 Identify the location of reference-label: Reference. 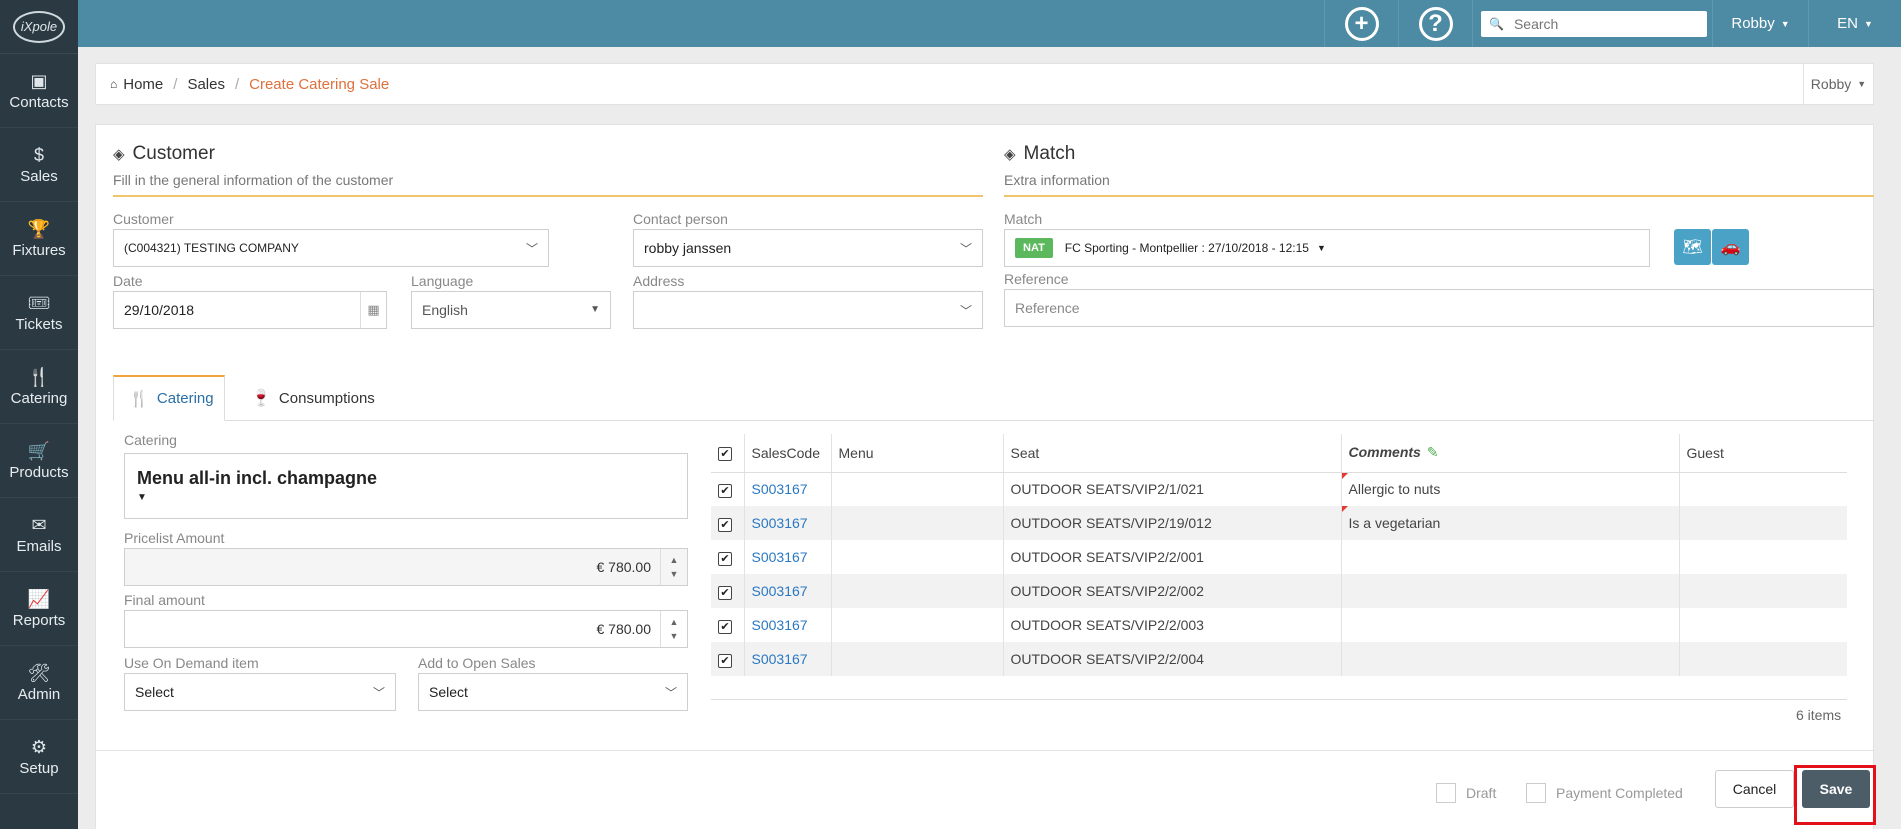
(1036, 279).